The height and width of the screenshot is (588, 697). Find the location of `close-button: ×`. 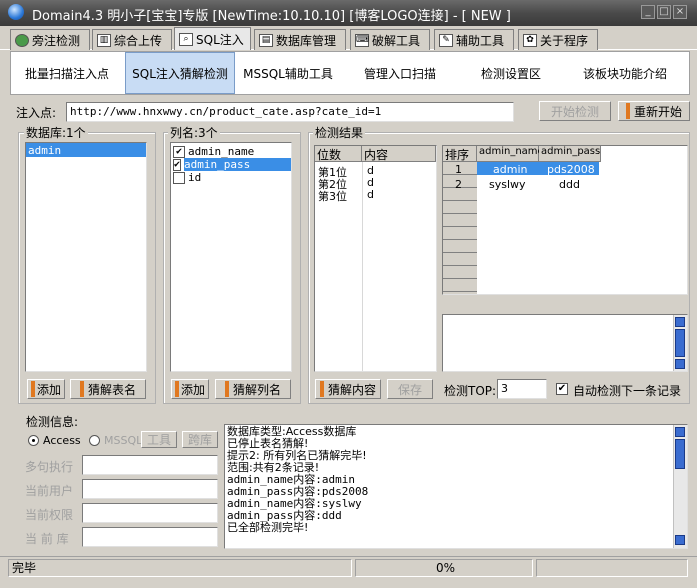

close-button: × is located at coordinates (680, 12).